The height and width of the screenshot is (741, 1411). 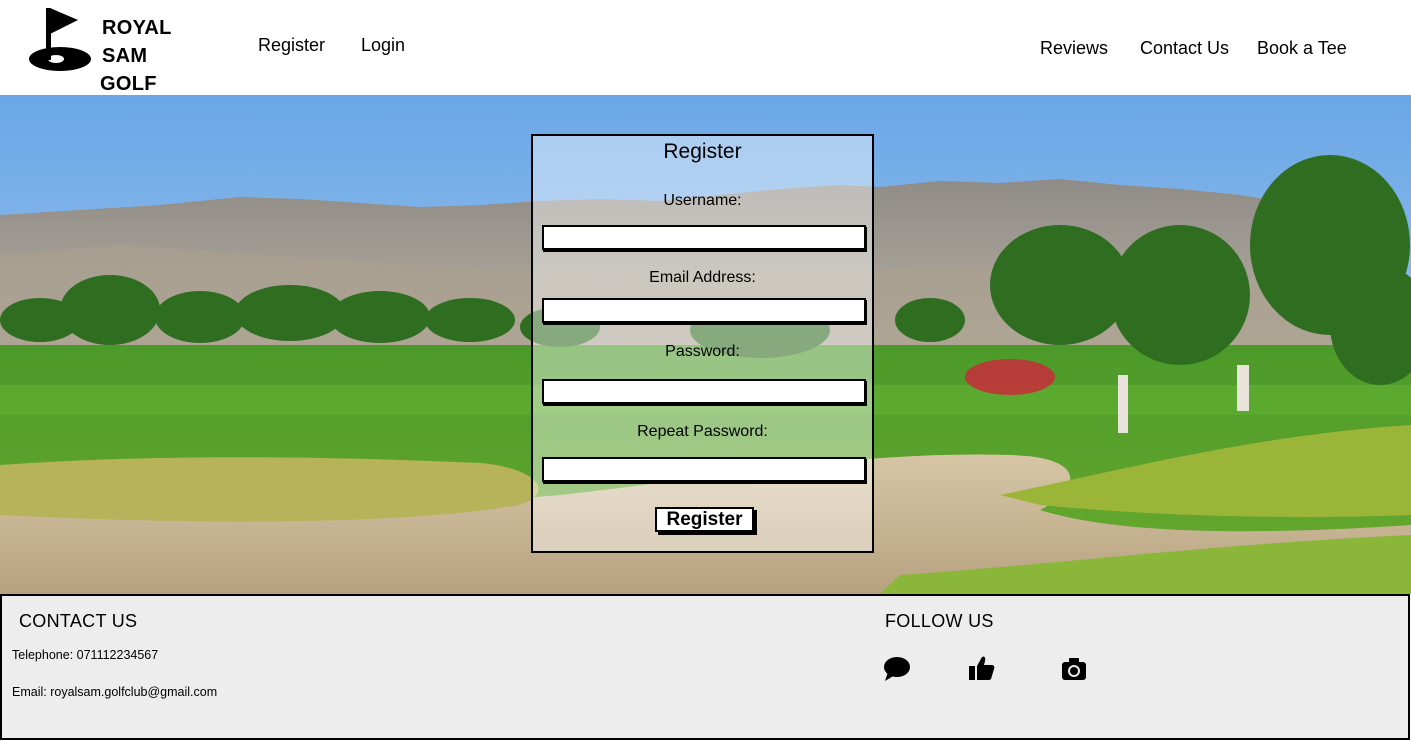 What do you see at coordinates (704, 310) in the screenshot?
I see `email-input` at bounding box center [704, 310].